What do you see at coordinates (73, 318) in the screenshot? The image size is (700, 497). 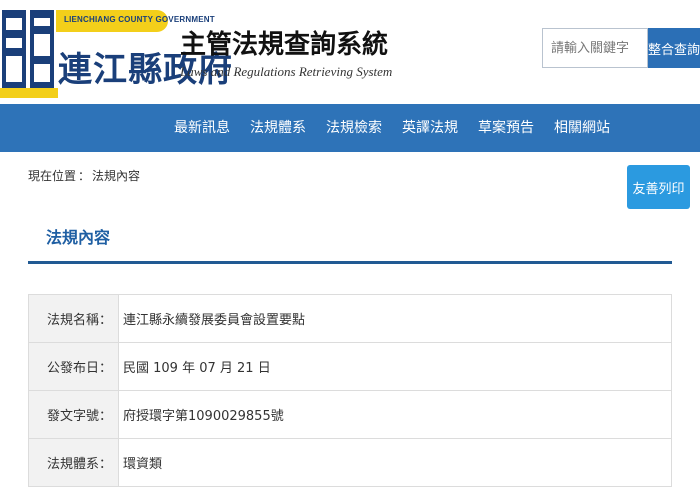 I see `detail-label-name: 法規名稱：` at bounding box center [73, 318].